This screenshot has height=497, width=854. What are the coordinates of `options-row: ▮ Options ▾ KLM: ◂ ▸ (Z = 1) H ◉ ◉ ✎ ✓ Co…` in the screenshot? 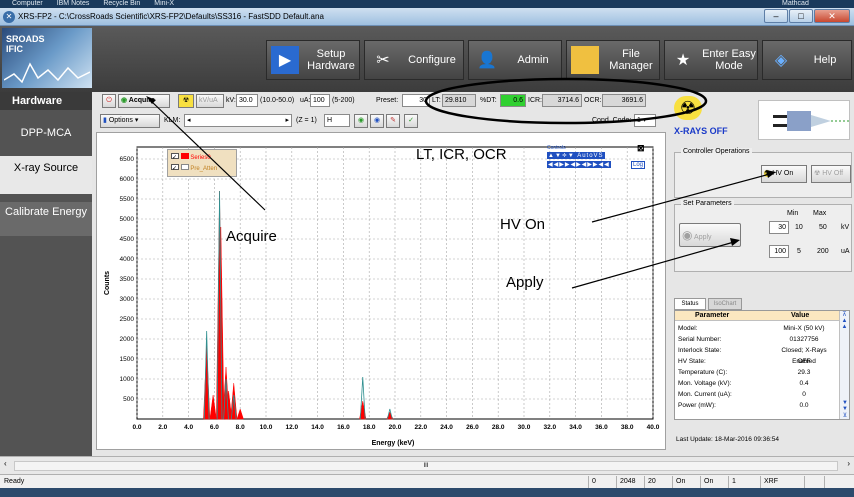 It's located at (382, 122).